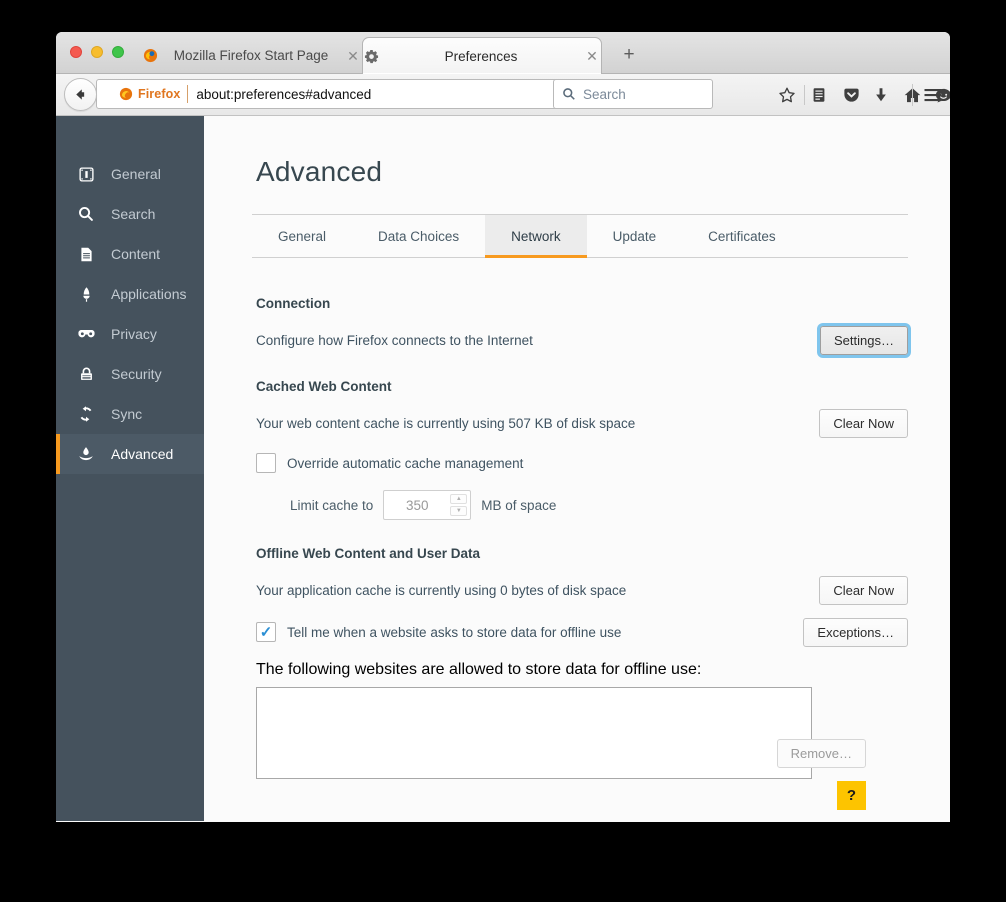 The image size is (1006, 902). I want to click on reader-list-icon, so click(819, 95).